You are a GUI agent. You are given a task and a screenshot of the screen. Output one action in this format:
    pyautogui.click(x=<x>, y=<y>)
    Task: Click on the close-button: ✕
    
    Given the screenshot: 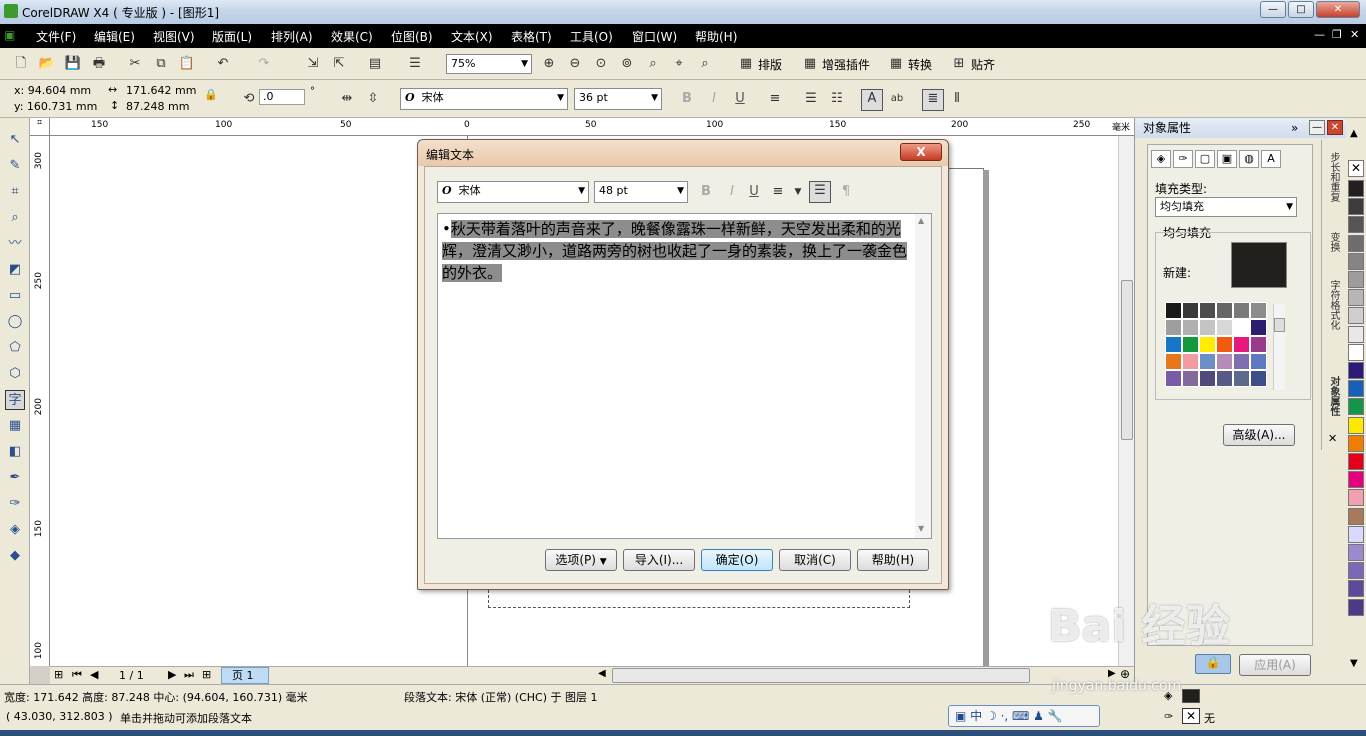 What is the action you would take?
    pyautogui.click(x=1338, y=9)
    